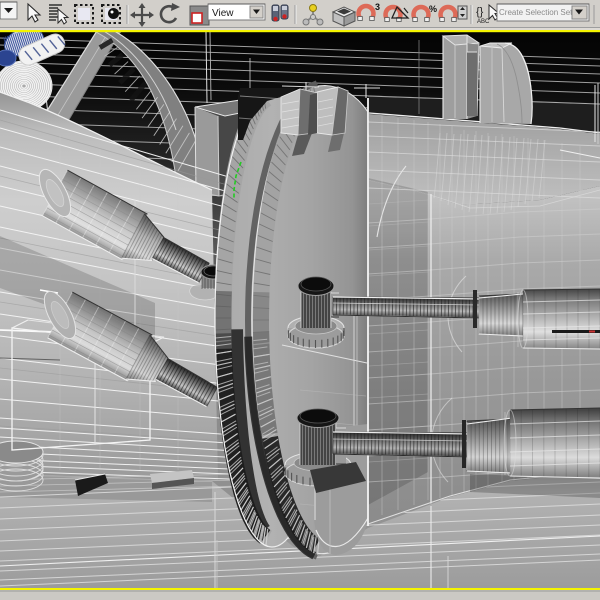 The height and width of the screenshot is (600, 600). Describe the element at coordinates (483, 22) in the screenshot. I see `svg-text: ABC` at that location.